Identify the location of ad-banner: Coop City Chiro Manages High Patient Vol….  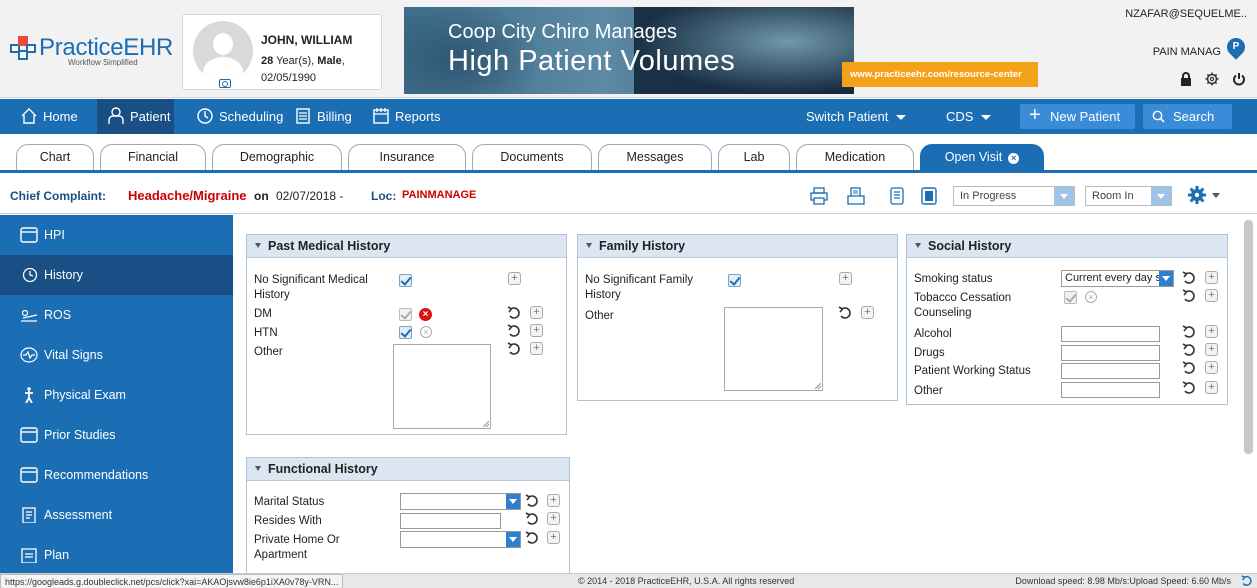
(629, 50).